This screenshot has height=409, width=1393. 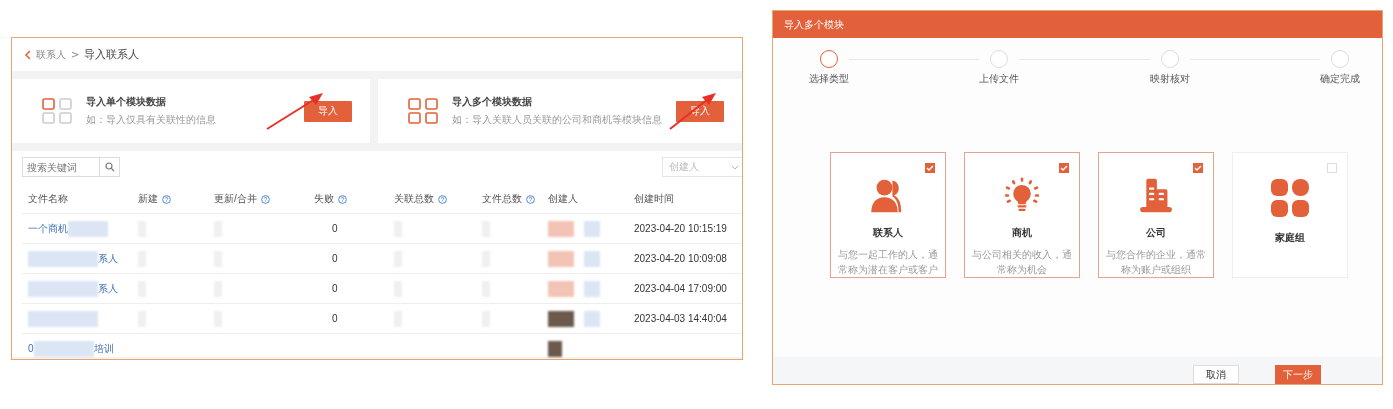 What do you see at coordinates (557, 120) in the screenshot?
I see `option-description: 如：导入关联人员关联的公司和商机等模块信息` at bounding box center [557, 120].